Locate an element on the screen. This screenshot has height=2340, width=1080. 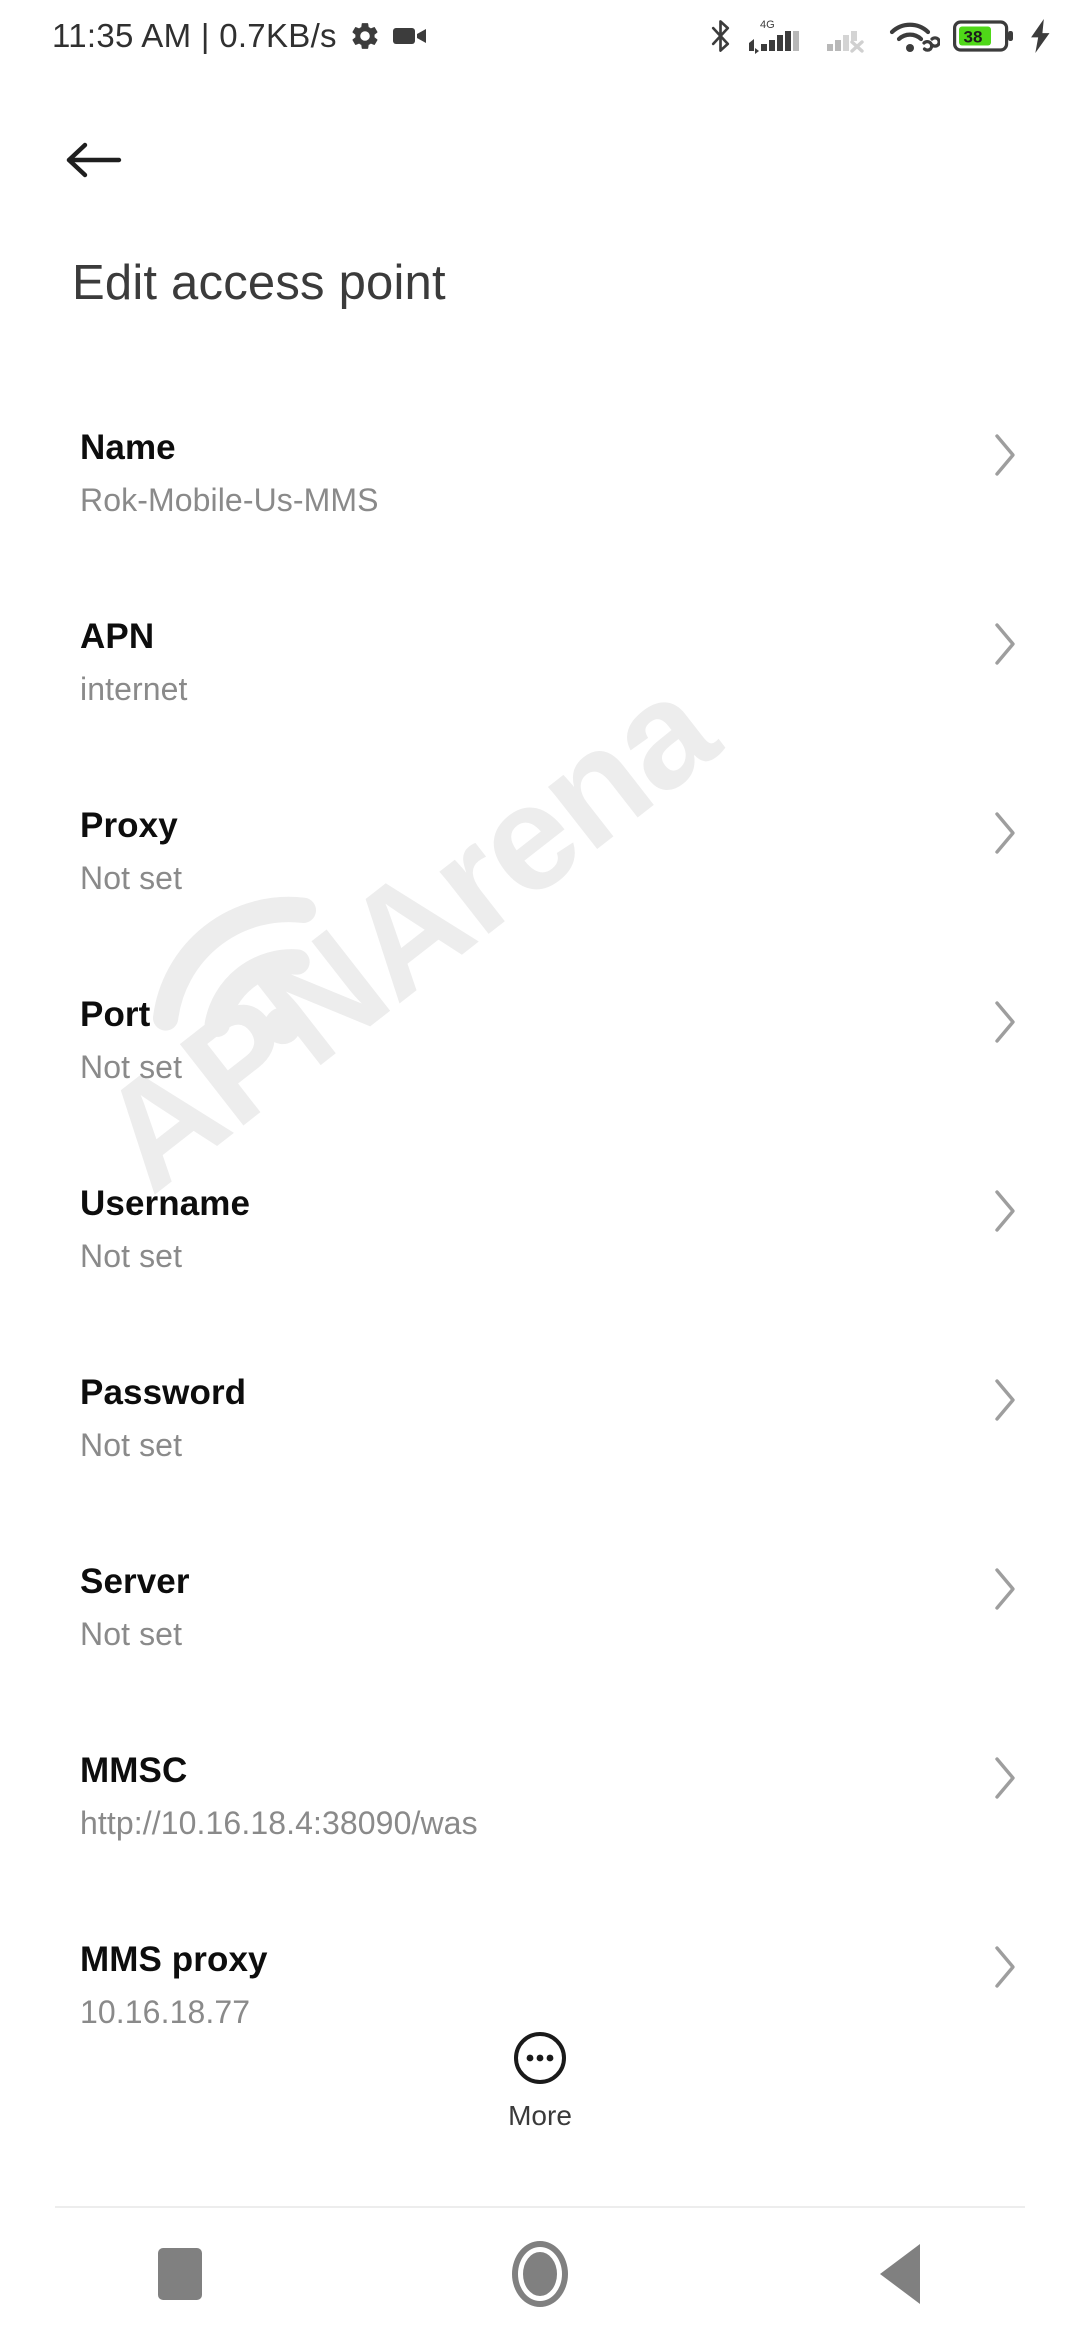
list-item-label: MMS proxy is located at coordinates (174, 1959).